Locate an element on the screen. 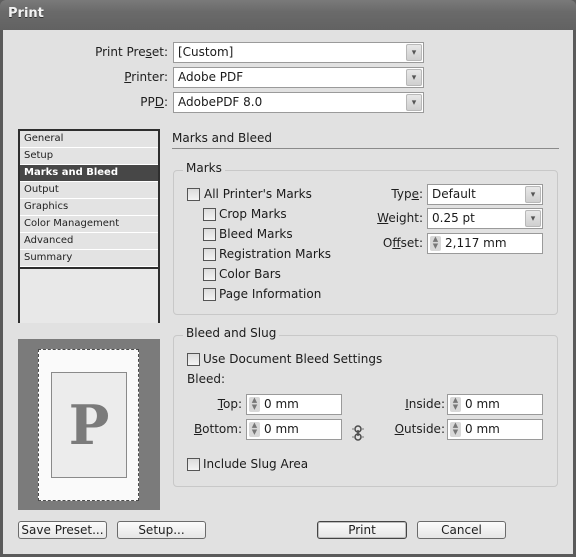  offset-label: Offset: is located at coordinates (402, 243).